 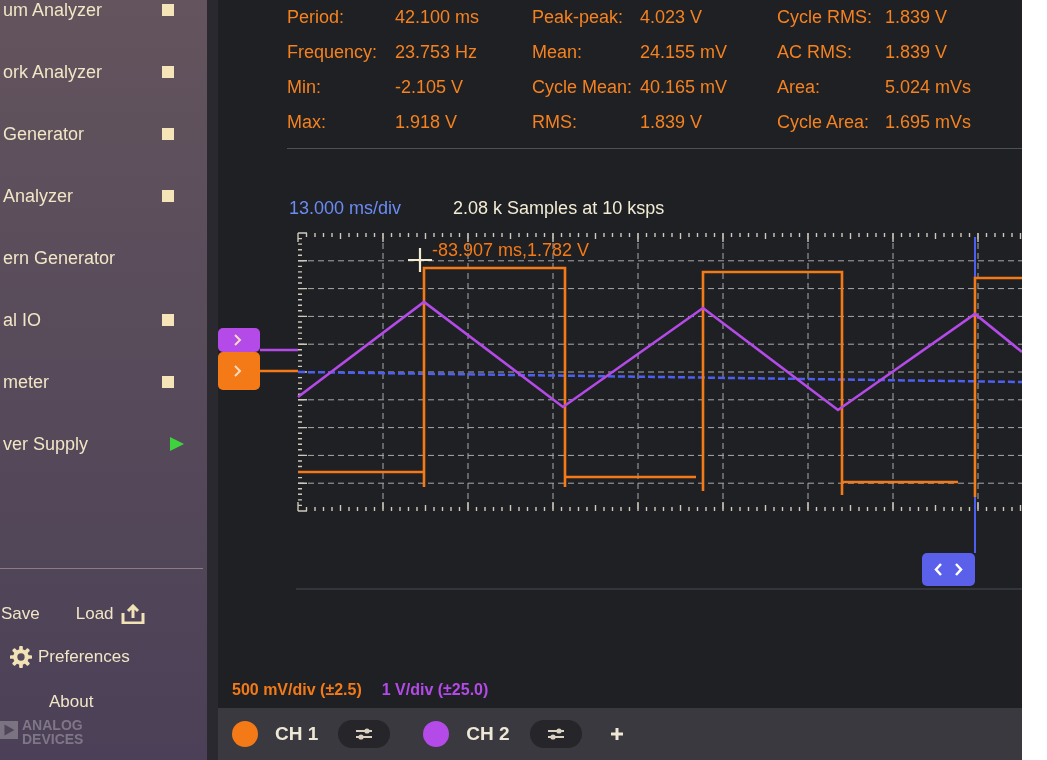 I want to click on tool-menu-item: ver Supply, so click(x=93, y=444).